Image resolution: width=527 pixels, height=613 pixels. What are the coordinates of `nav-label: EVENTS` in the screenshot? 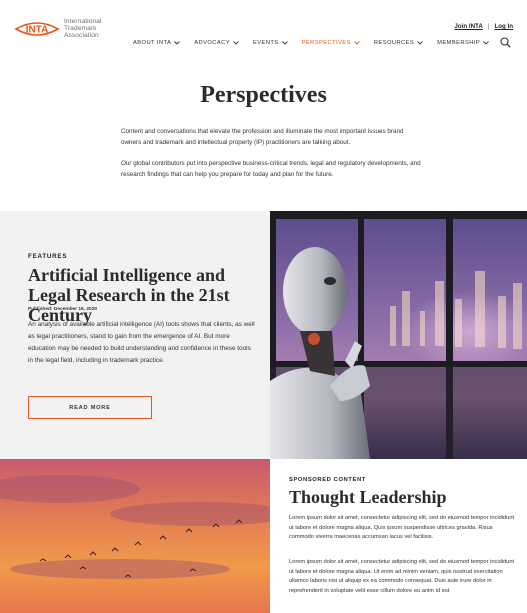 It's located at (265, 43).